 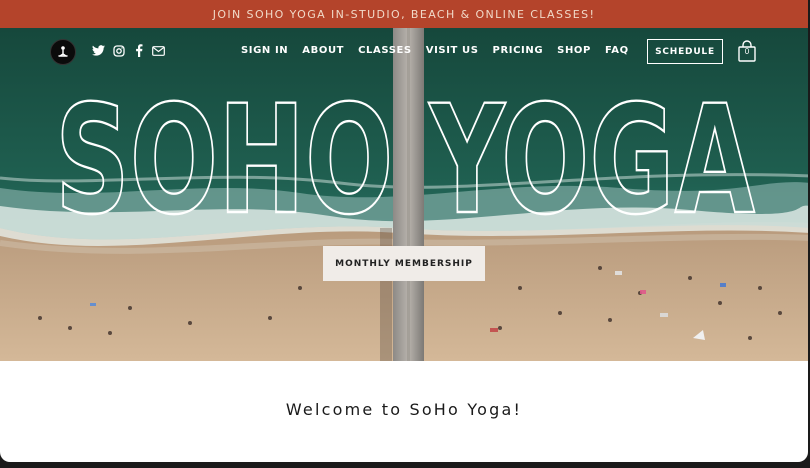 What do you see at coordinates (98, 50) in the screenshot?
I see `twitter-icon` at bounding box center [98, 50].